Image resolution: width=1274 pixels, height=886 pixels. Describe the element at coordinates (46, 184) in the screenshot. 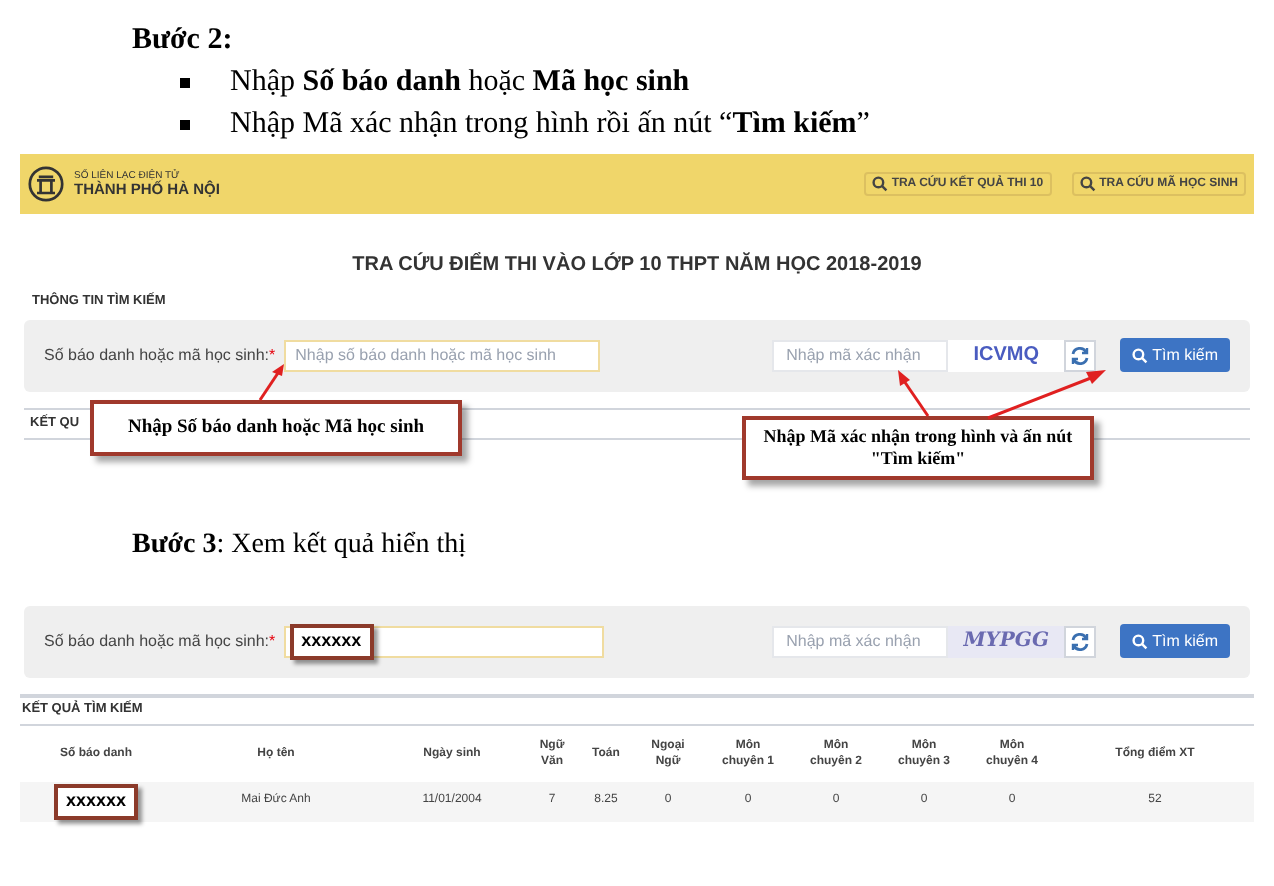

I see `emblem-icon` at that location.